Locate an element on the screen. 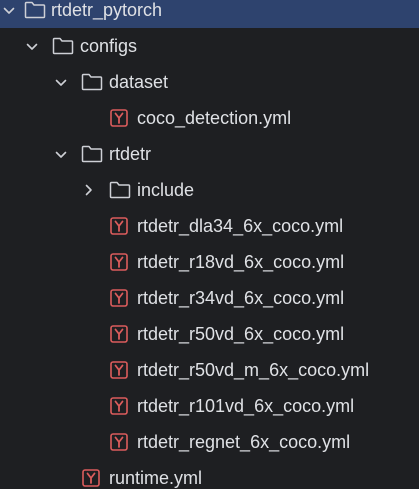 Image resolution: width=419 pixels, height=489 pixels. tree-label: rtdetr_r34vd_6x_coco.yml is located at coordinates (241, 298).